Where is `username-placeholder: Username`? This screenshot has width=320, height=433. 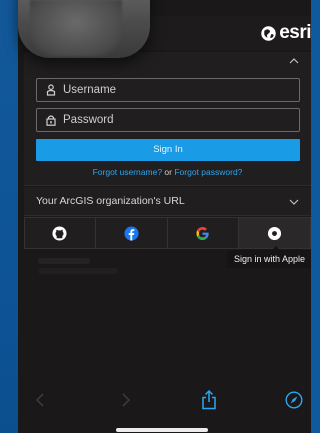
username-placeholder: Username is located at coordinates (90, 90).